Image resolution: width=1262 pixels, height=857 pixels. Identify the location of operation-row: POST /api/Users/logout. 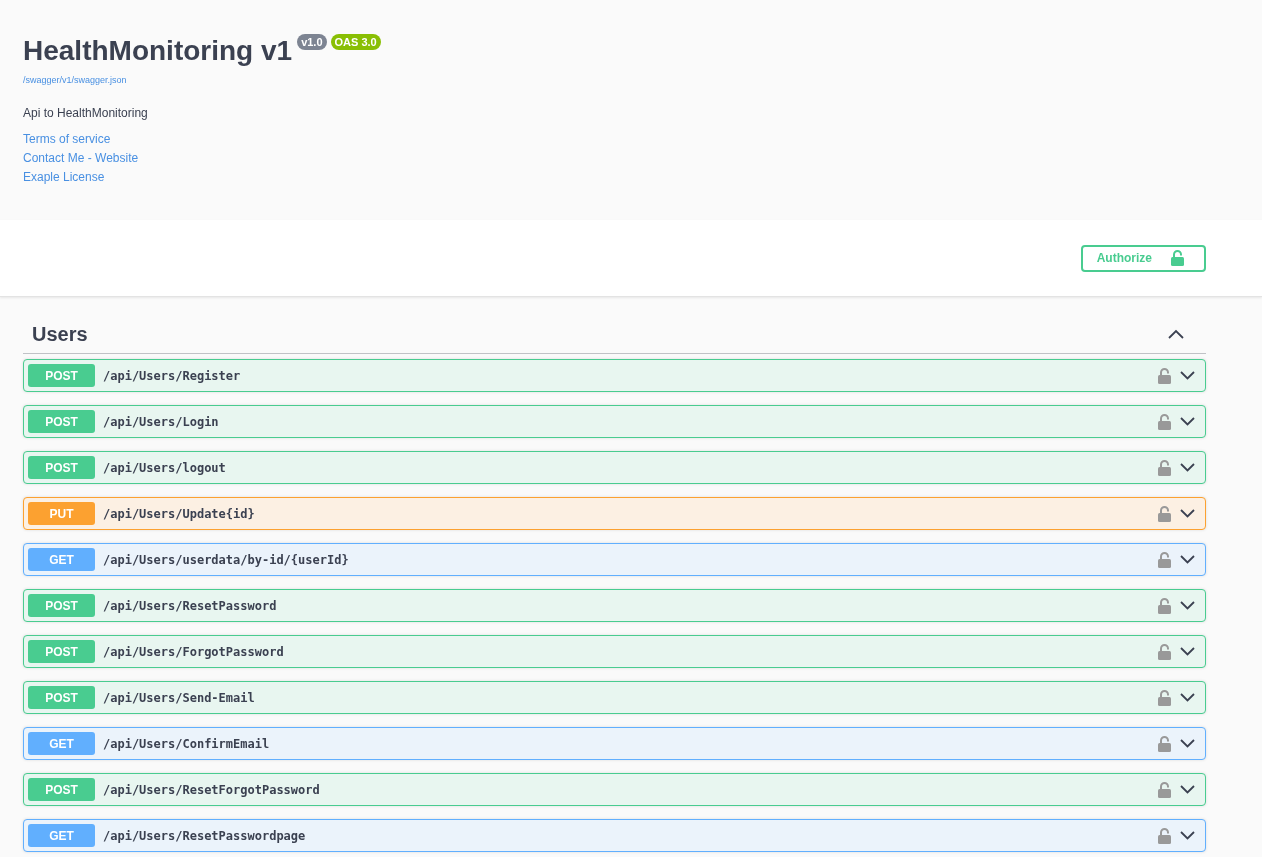
(614, 467).